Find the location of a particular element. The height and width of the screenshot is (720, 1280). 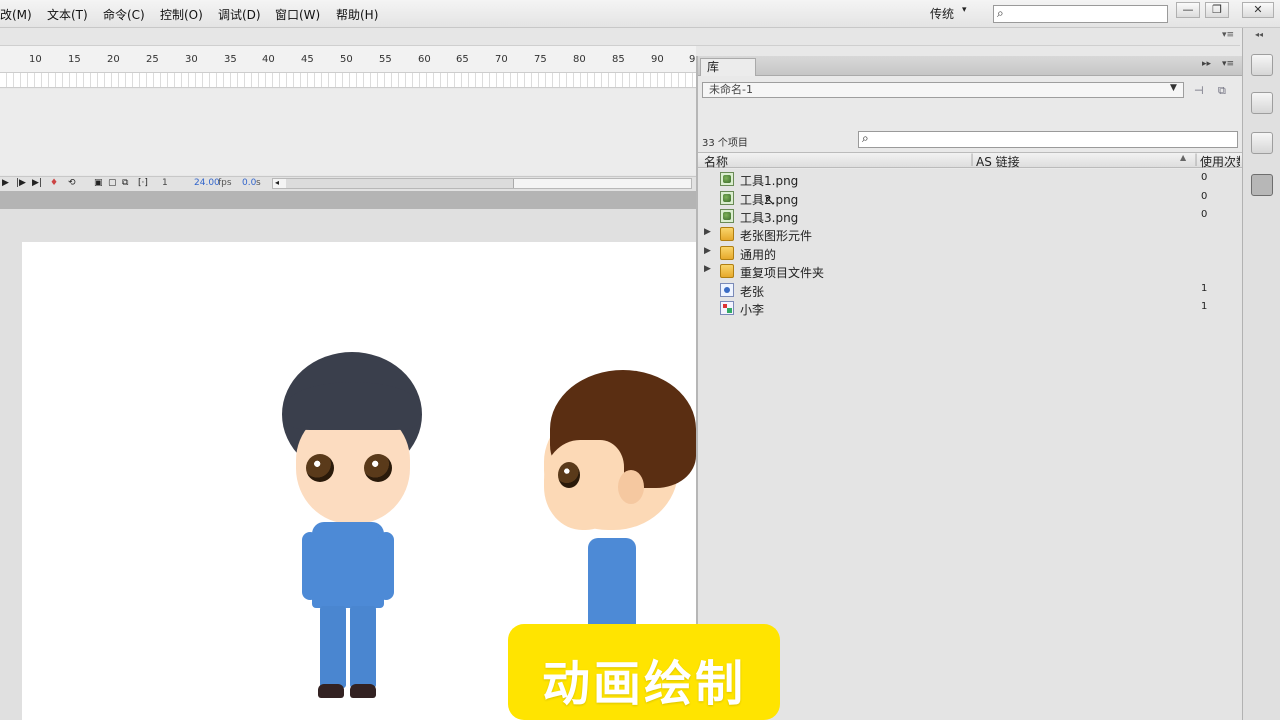

pin-icon: ⊣ is located at coordinates (1199, 90).